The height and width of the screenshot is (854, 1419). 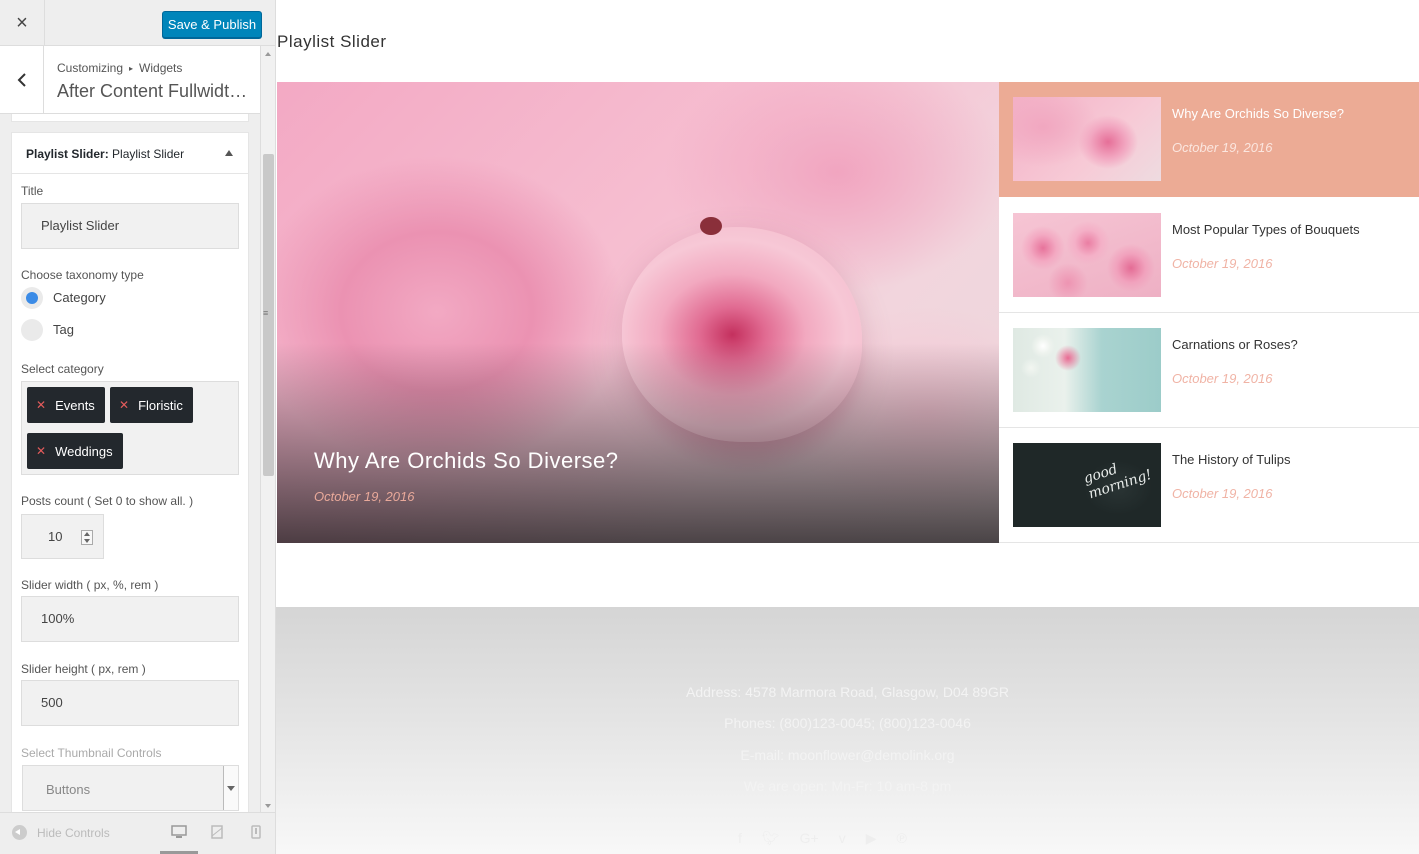 I want to click on slide-date: October 19, 2016, so click(x=364, y=496).